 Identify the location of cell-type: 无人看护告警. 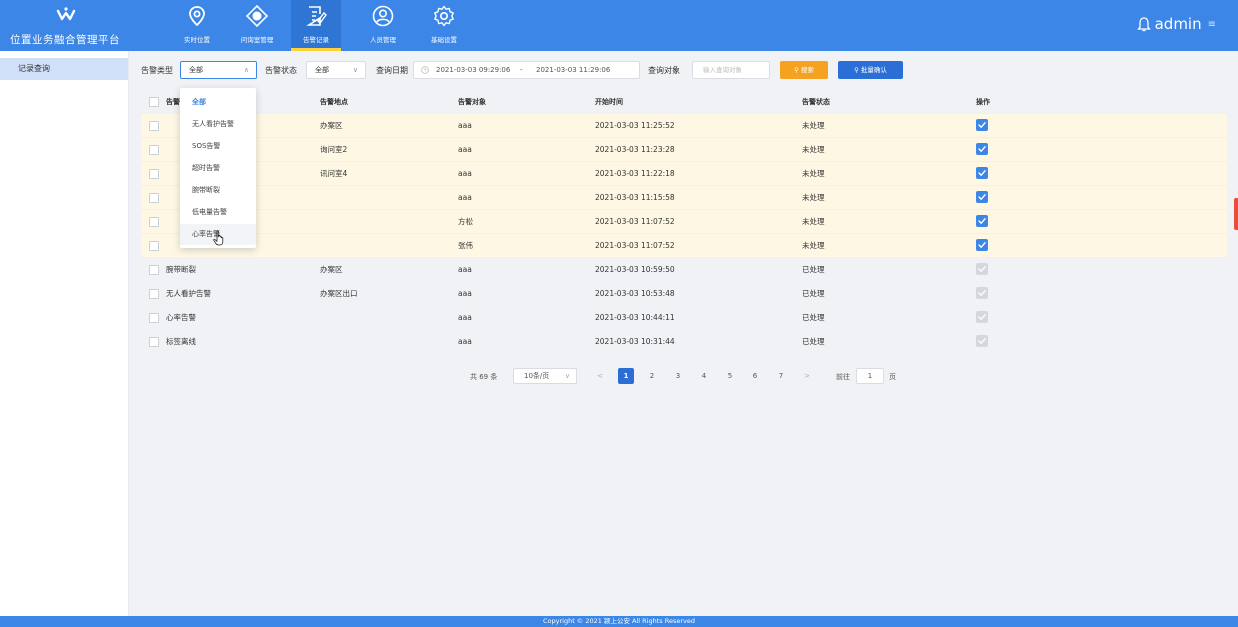
(188, 293).